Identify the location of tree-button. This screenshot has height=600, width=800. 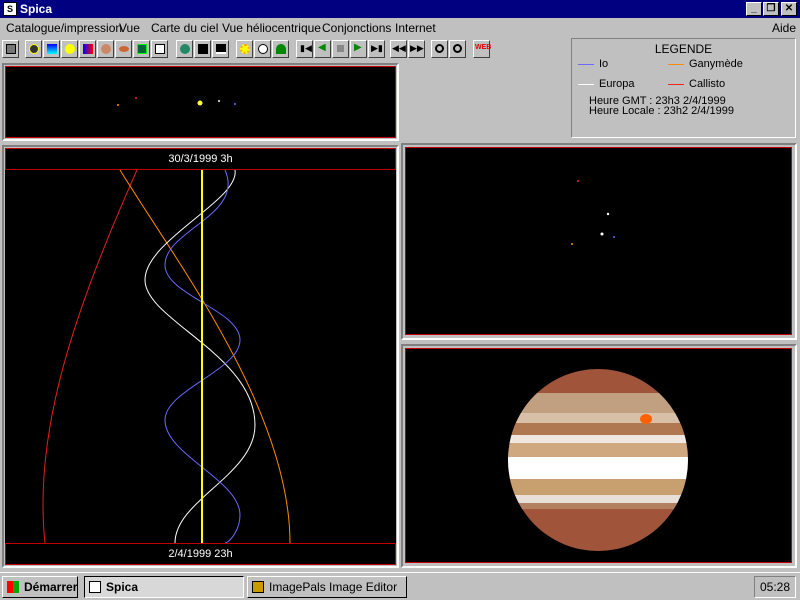
(280, 49).